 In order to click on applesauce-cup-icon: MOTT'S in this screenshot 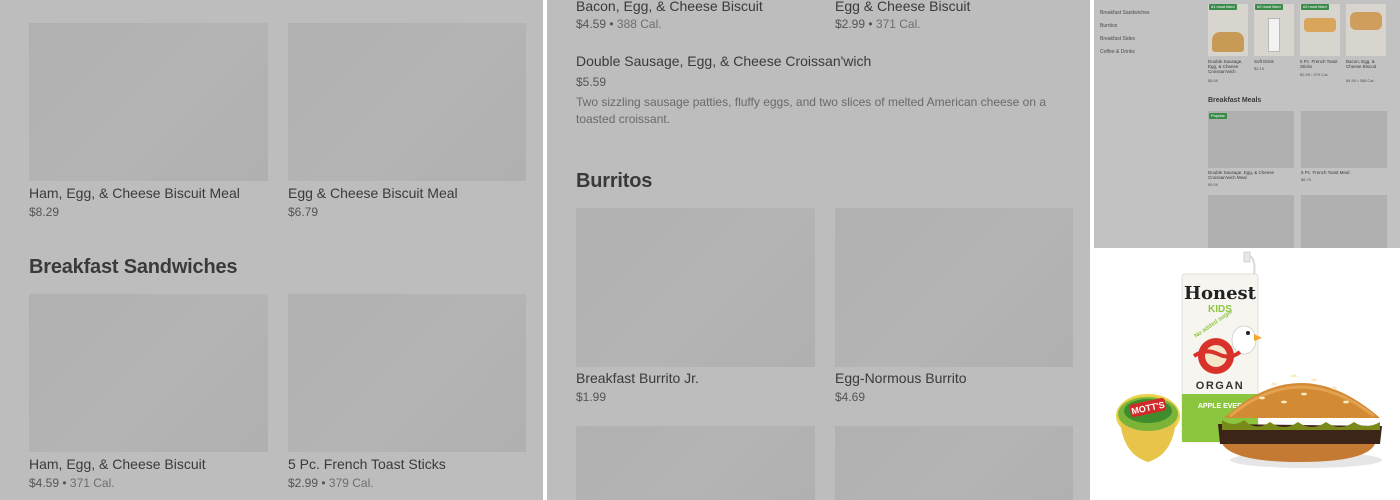, I will do `click(1148, 428)`.